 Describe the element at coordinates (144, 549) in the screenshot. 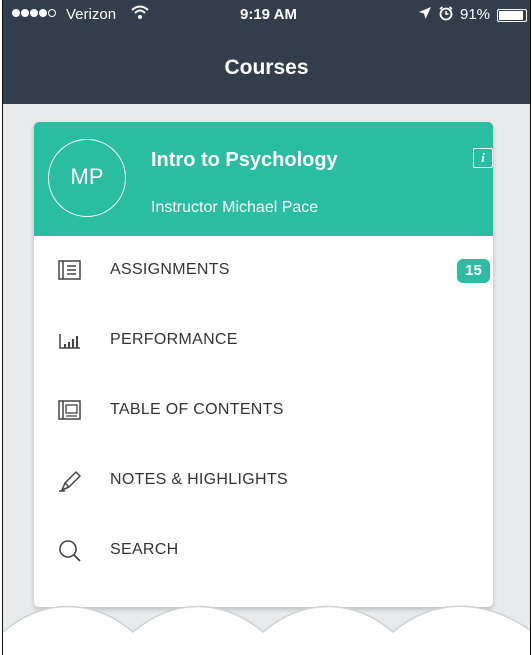

I see `menu-item-label: SEARCH` at that location.